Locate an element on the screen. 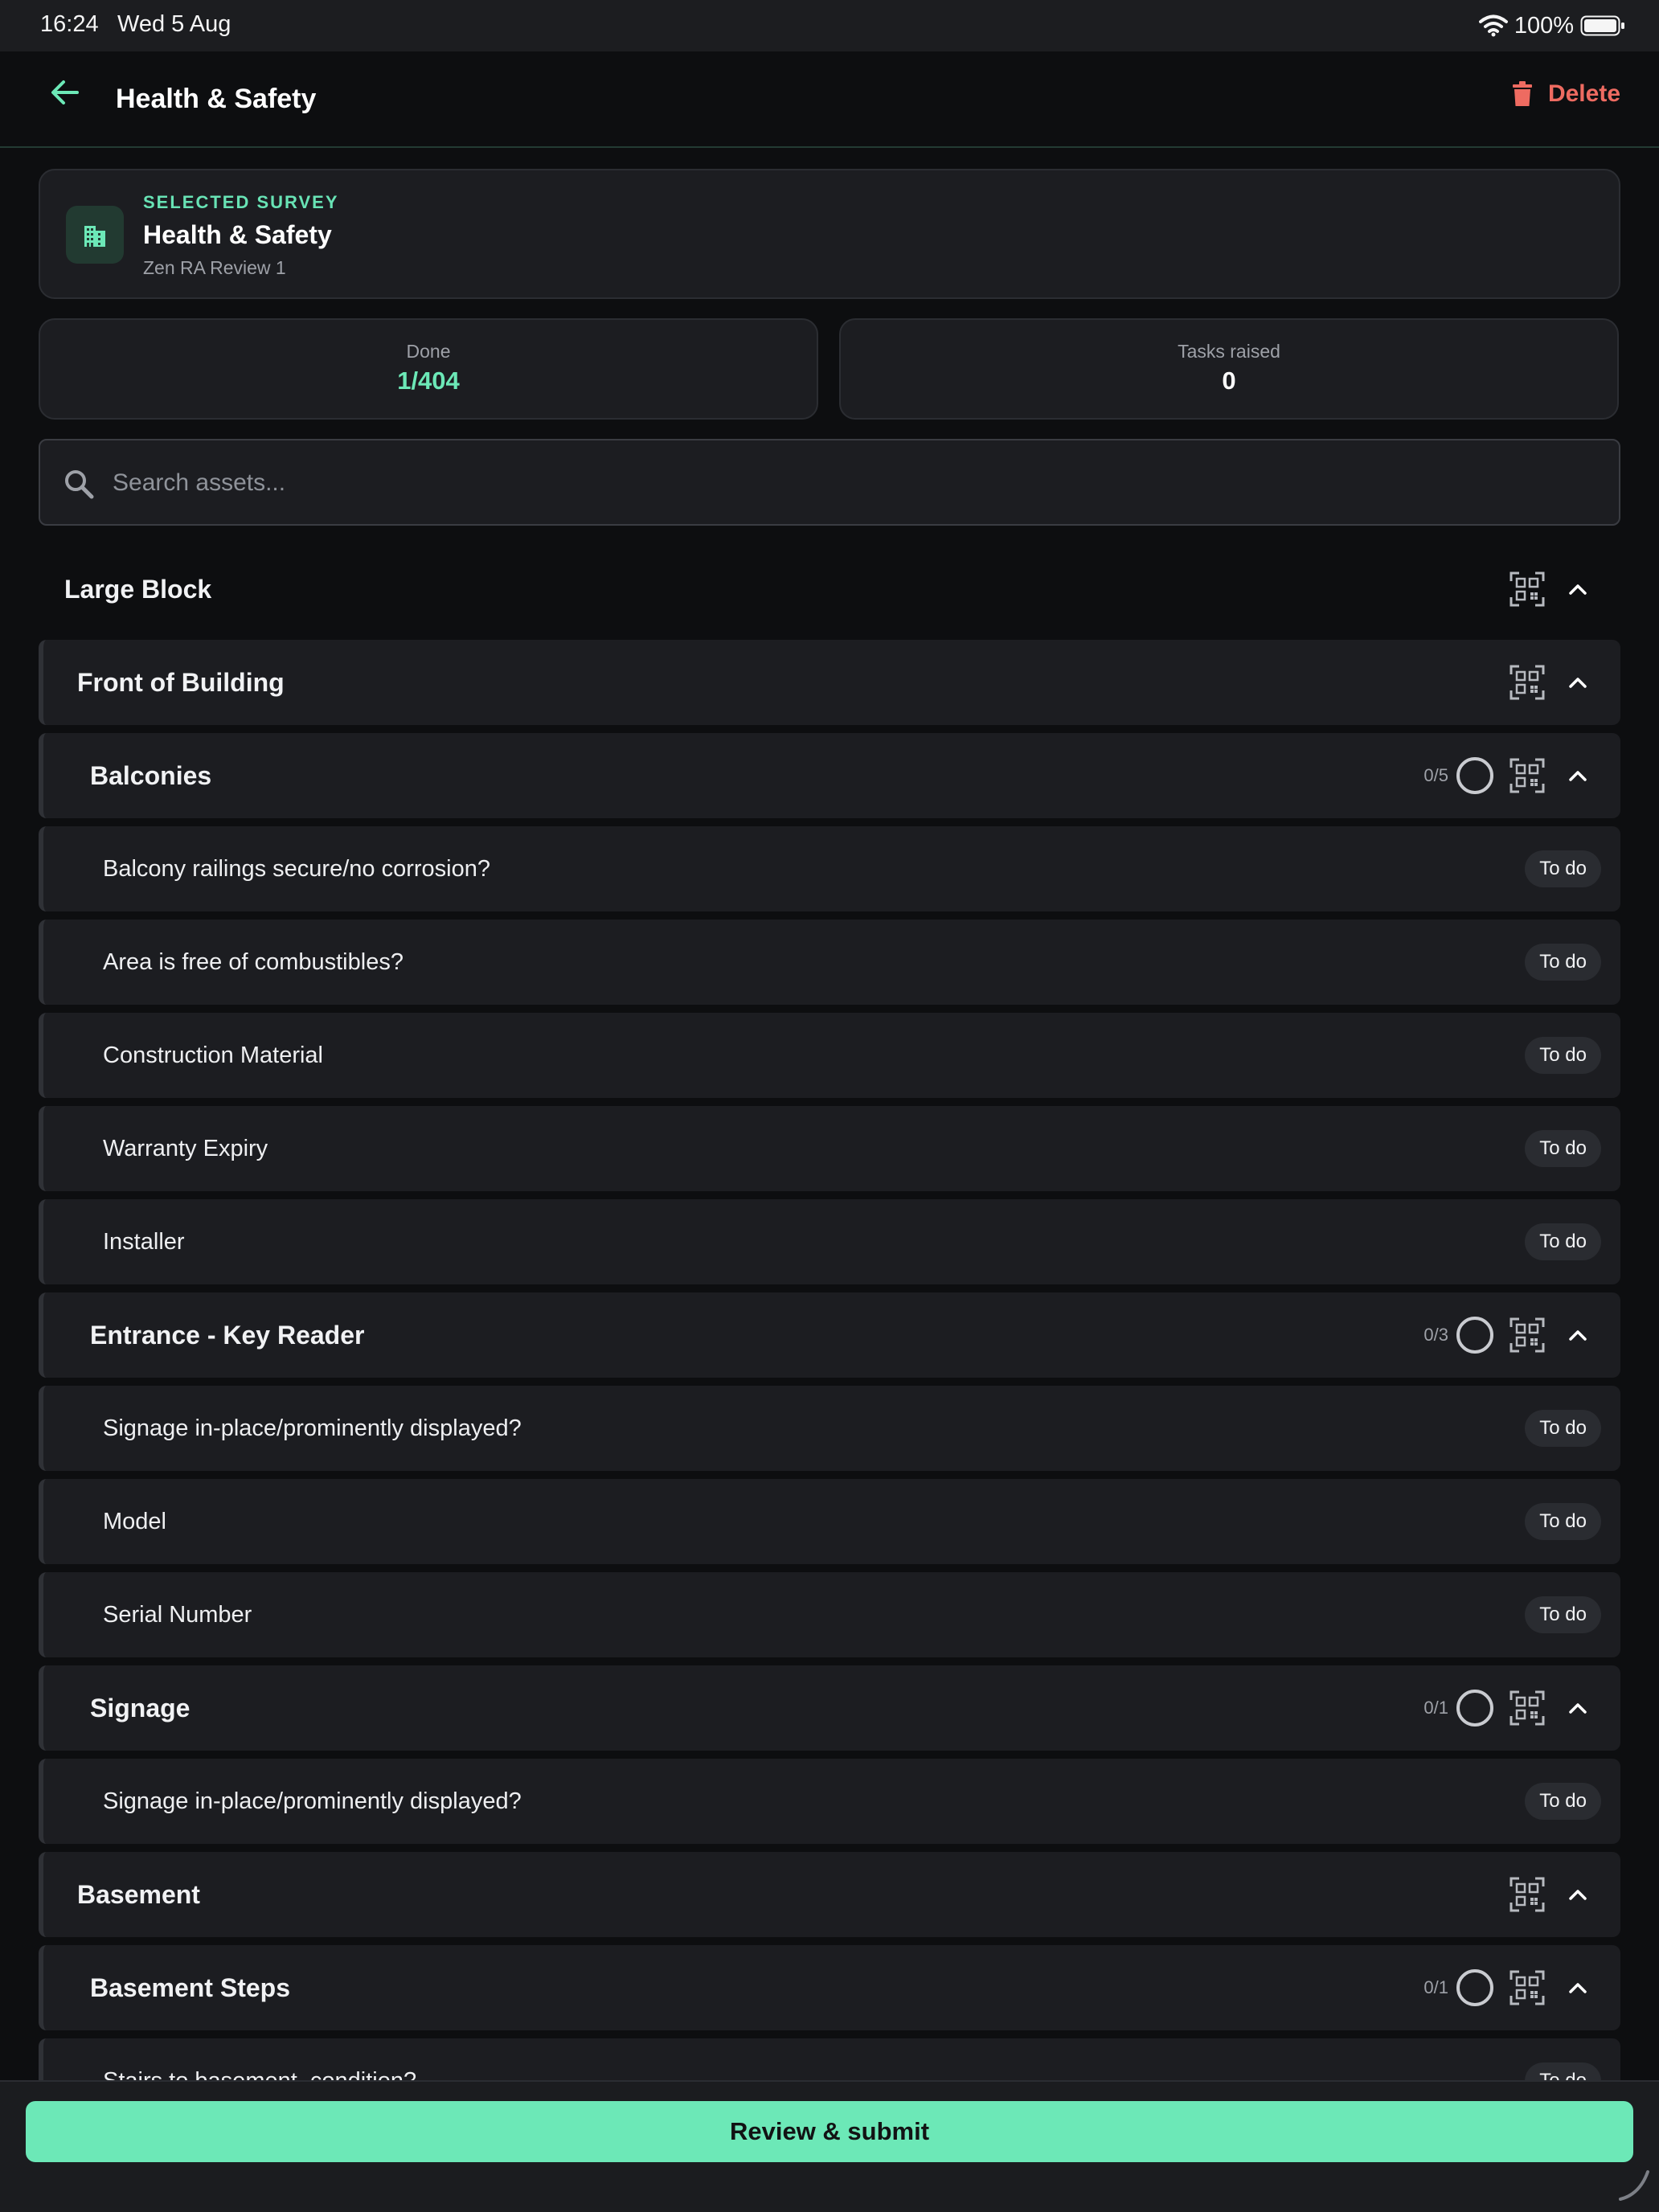  checklist-item-label: Serial Number is located at coordinates (177, 1614).